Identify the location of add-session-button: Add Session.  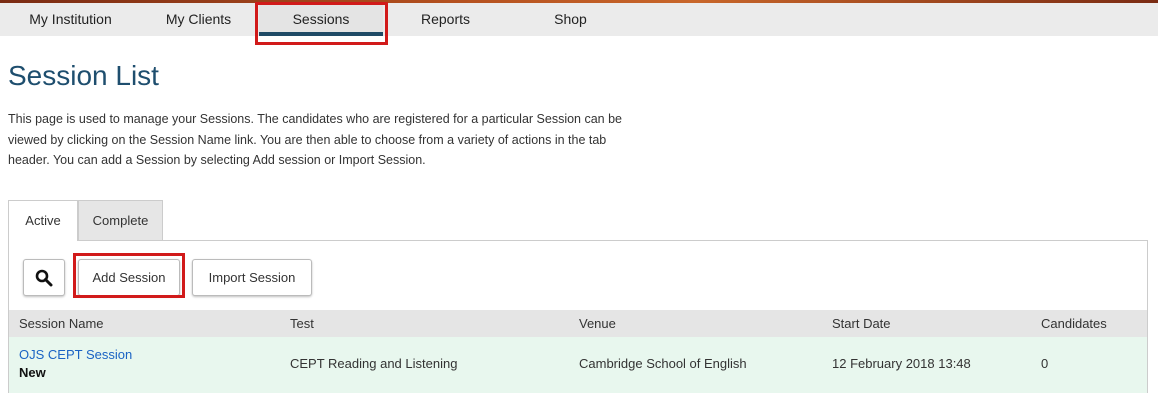
(129, 277).